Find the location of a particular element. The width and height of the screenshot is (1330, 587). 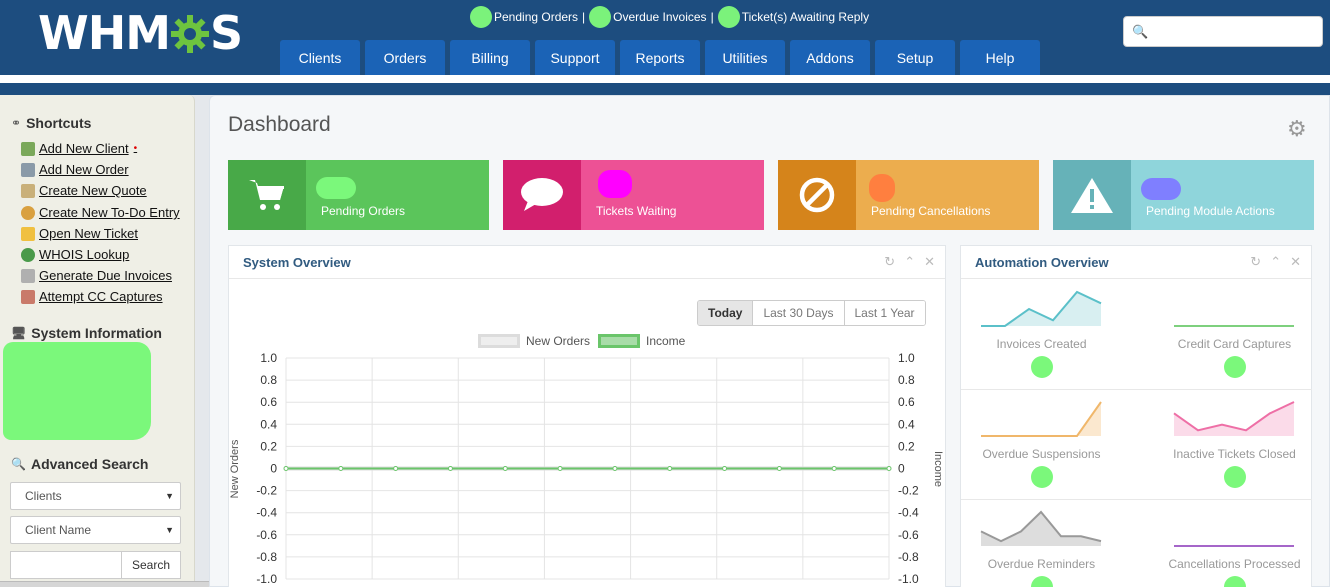

nav-tab-clients: Clients is located at coordinates (320, 57).